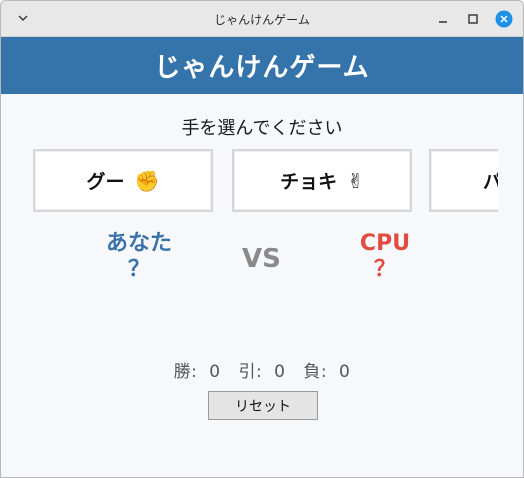 The image size is (524, 478). What do you see at coordinates (250, 372) in the screenshot?
I see `draws-label: 引:` at bounding box center [250, 372].